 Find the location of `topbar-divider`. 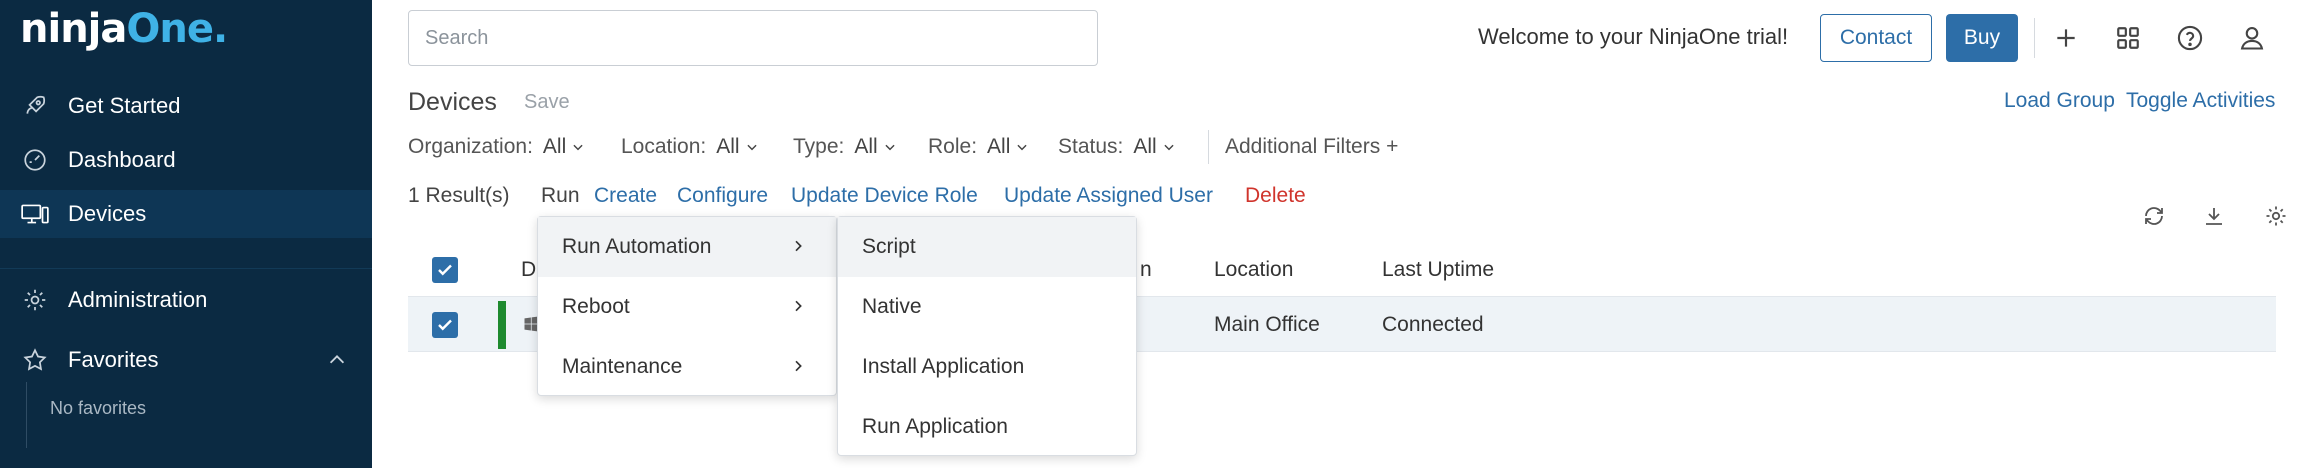

topbar-divider is located at coordinates (2034, 38).